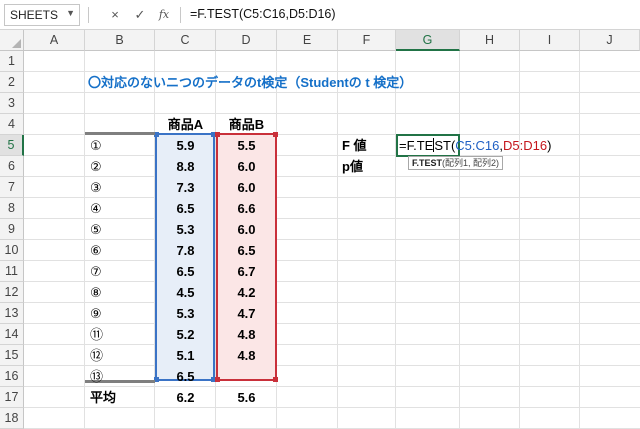  What do you see at coordinates (263, 14) in the screenshot?
I see `formula-input: =F.TEST(C5:C16,D5:D16)` at bounding box center [263, 14].